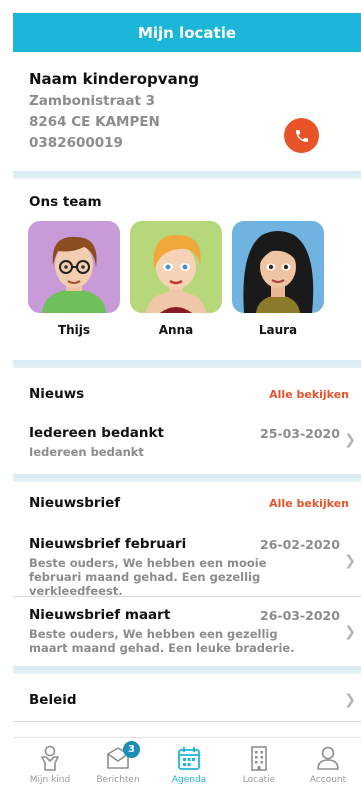 The image size is (361, 807). Describe the element at coordinates (300, 615) in the screenshot. I see `newsletter-item-date: 26-03-2020` at that location.